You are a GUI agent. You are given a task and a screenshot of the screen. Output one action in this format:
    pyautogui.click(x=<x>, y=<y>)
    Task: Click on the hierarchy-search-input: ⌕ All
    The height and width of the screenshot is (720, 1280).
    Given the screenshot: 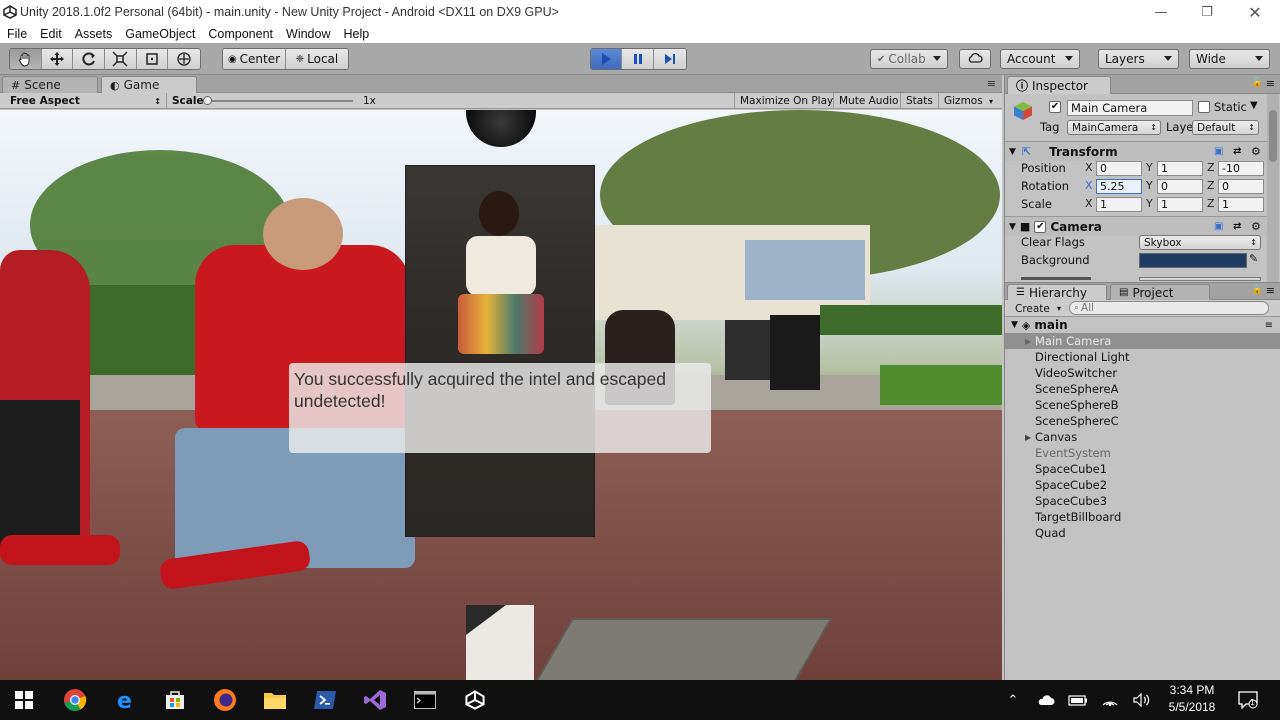 What is the action you would take?
    pyautogui.click(x=1169, y=308)
    